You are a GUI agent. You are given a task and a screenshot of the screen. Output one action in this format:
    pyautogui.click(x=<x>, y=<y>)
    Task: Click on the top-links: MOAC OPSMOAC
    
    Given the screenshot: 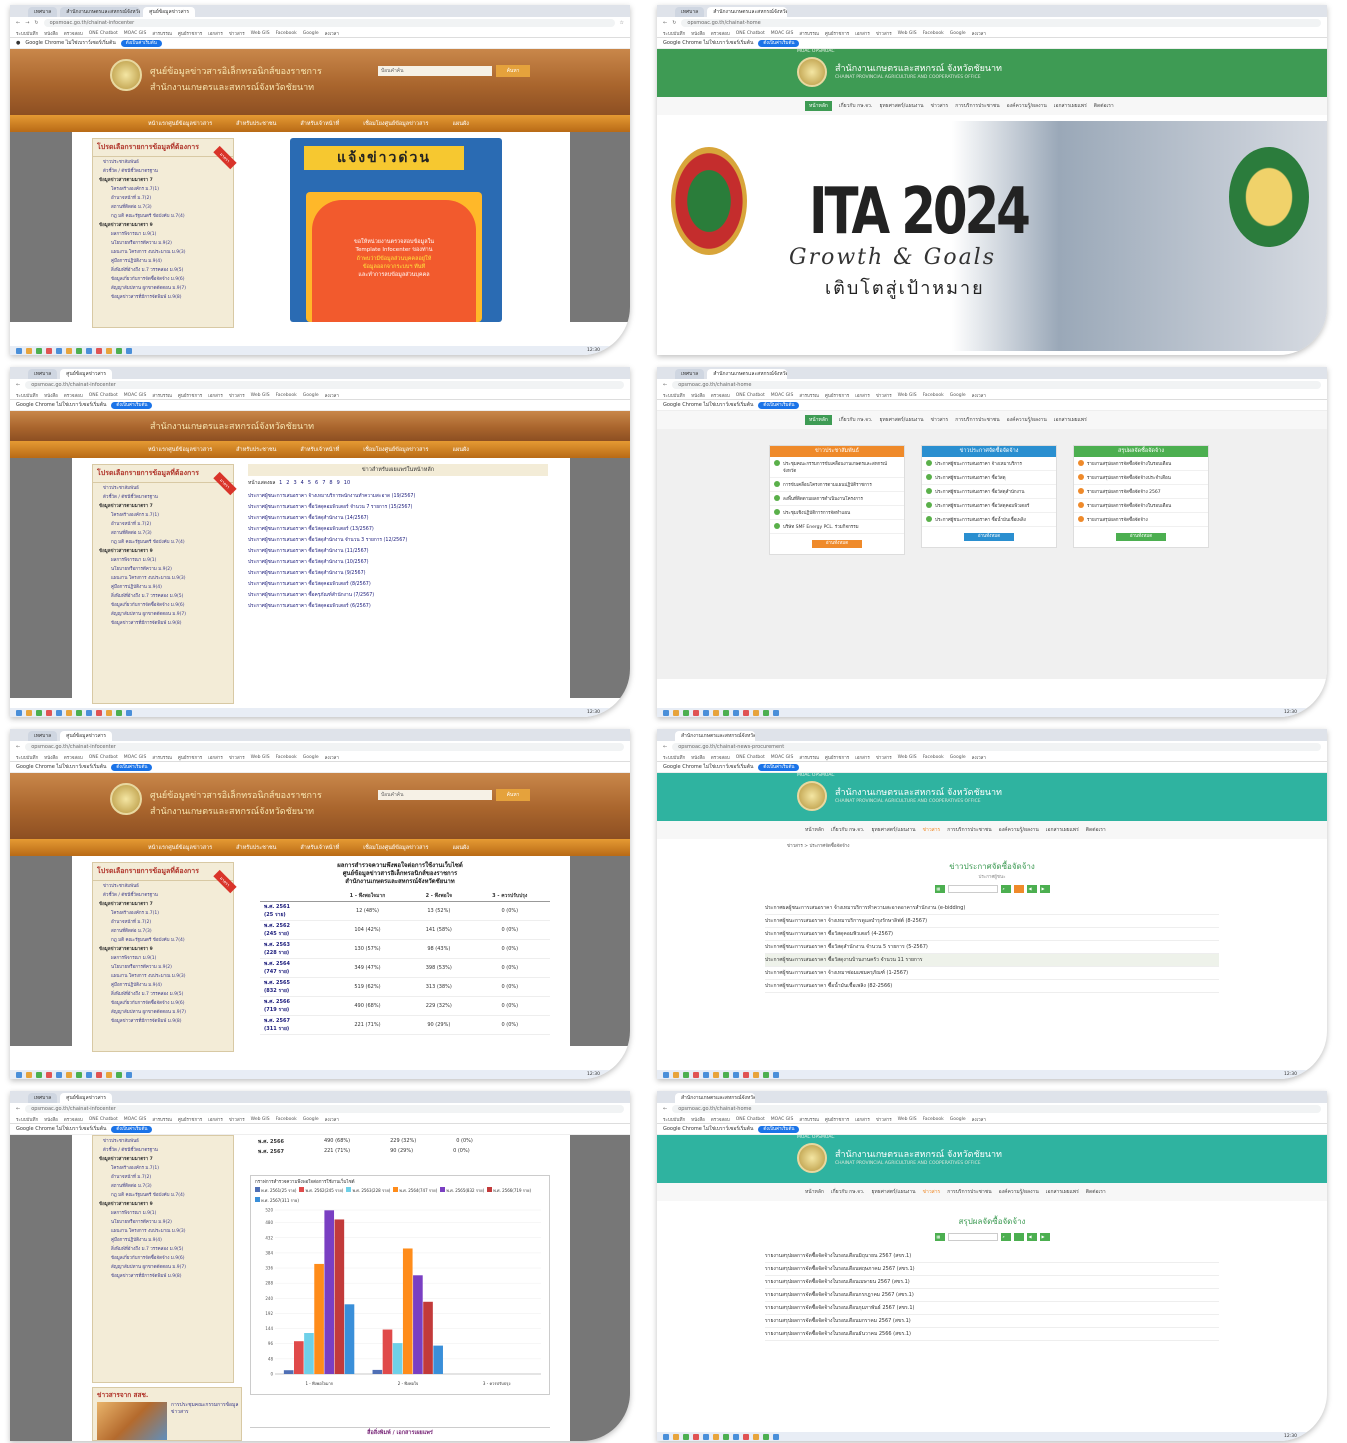 What is the action you would take?
    pyautogui.click(x=816, y=51)
    